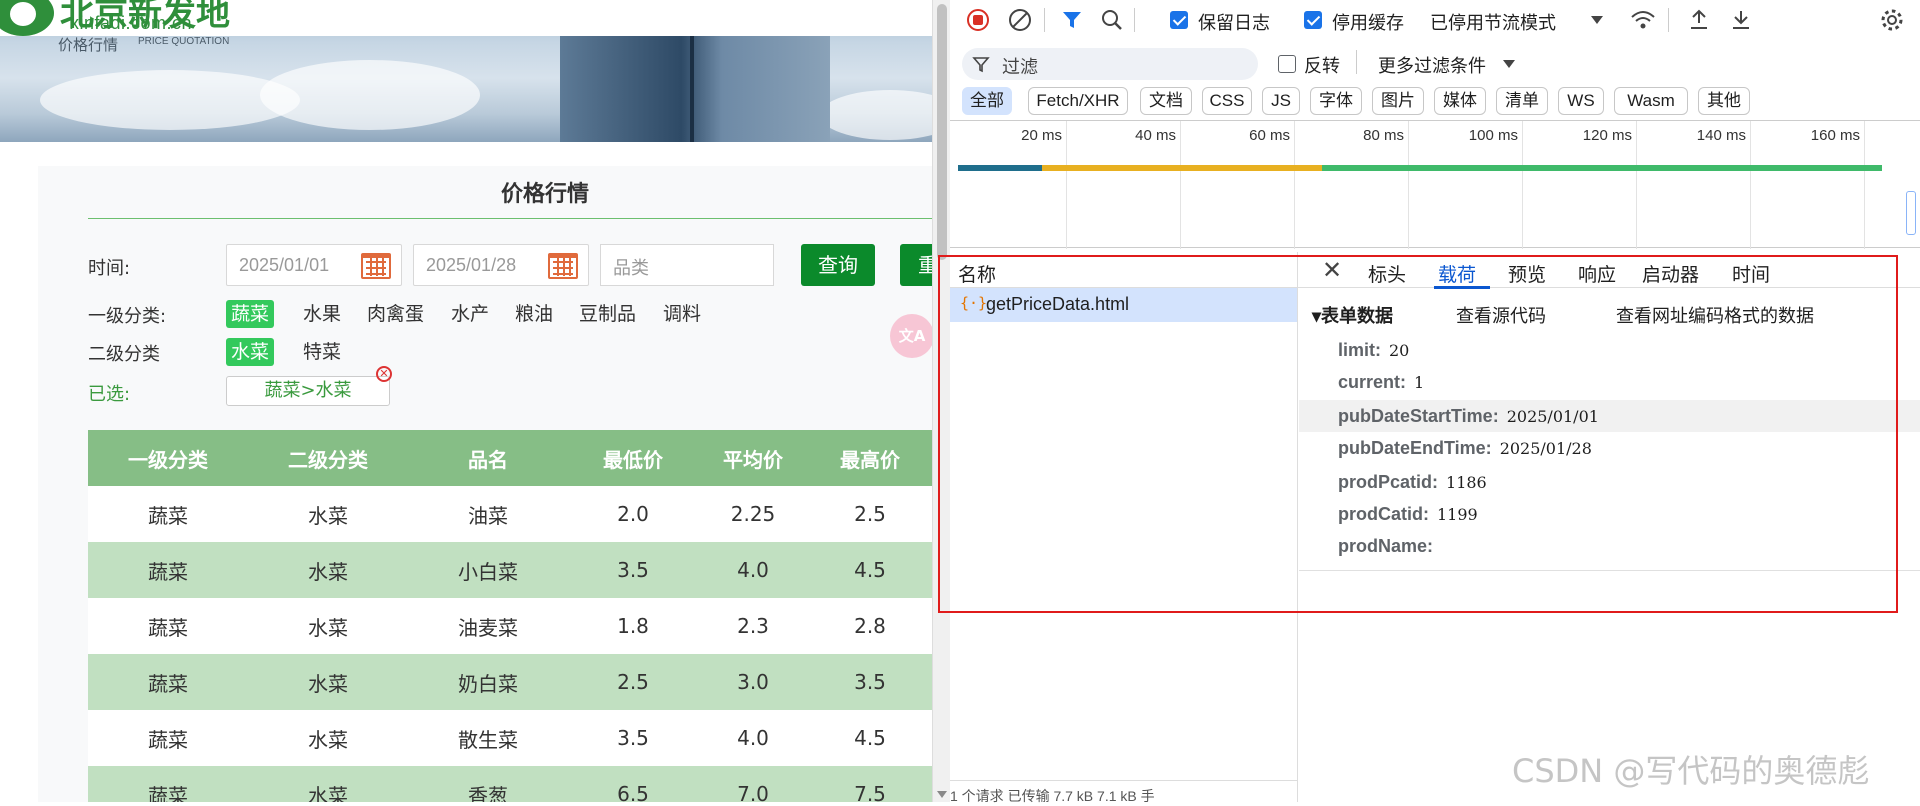 The image size is (1920, 806). What do you see at coordinates (510, 570) in the screenshot?
I see `table-row: 蔬菜 水菜 小白菜 3.5 4.0 4.5` at bounding box center [510, 570].